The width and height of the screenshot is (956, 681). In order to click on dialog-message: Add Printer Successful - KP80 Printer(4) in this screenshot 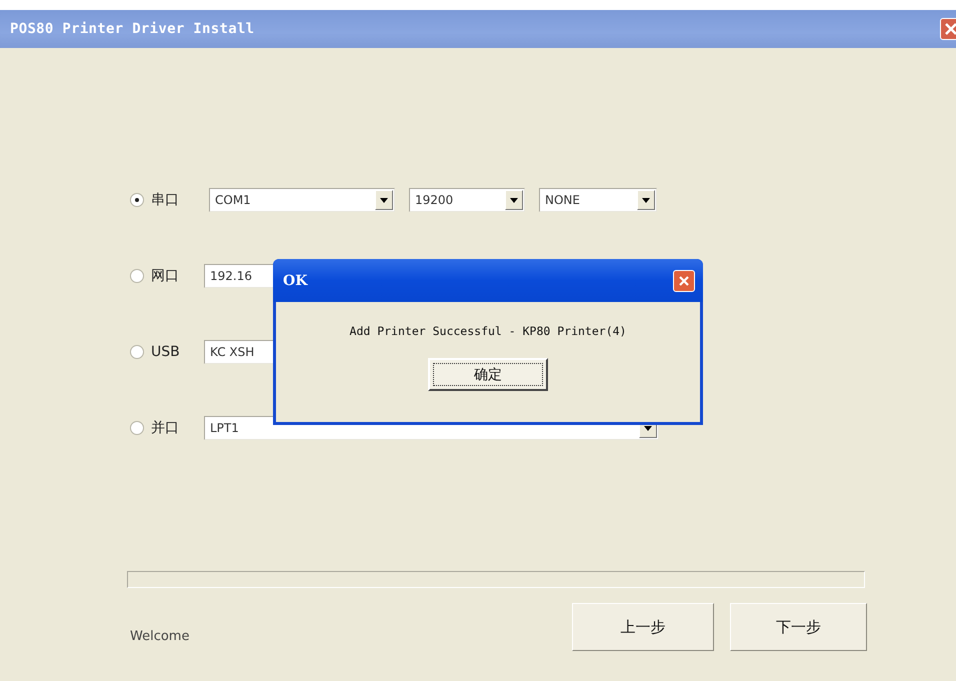, I will do `click(488, 331)`.